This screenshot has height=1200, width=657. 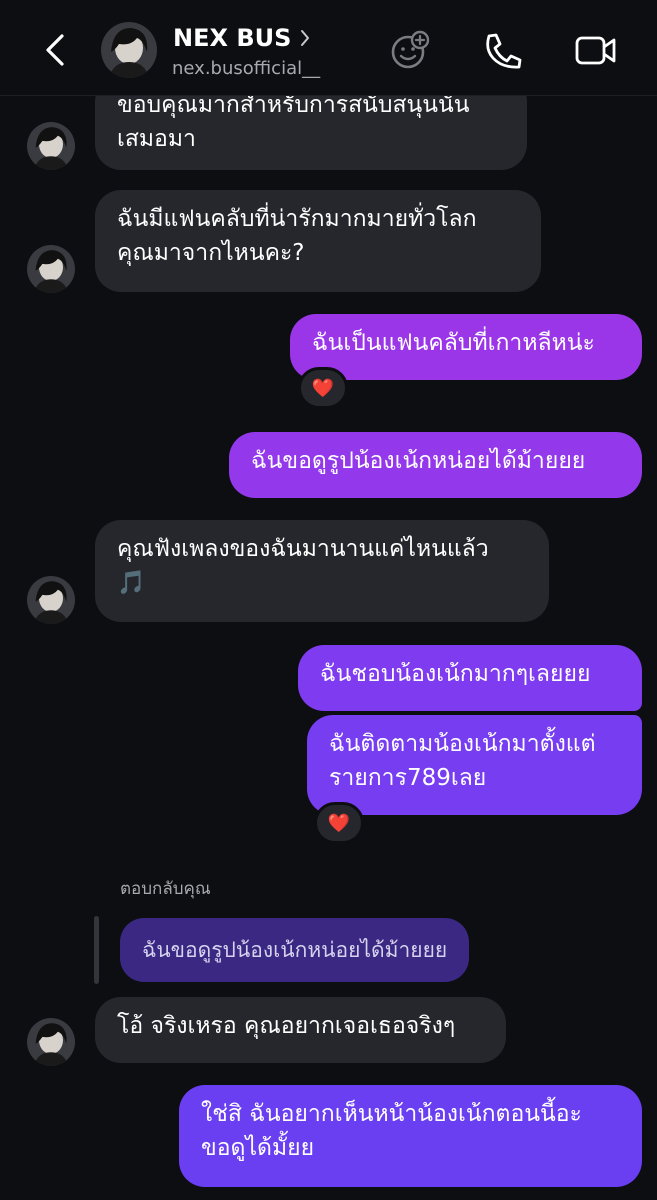 What do you see at coordinates (322, 571) in the screenshot?
I see `incoming-message: คุณฟังเพลงของฉันมานานแค่ไหนแล้ว 🎵` at bounding box center [322, 571].